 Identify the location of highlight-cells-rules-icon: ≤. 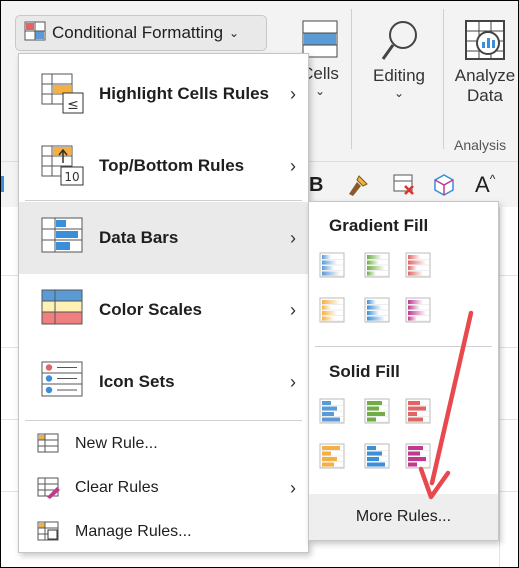
(62, 93).